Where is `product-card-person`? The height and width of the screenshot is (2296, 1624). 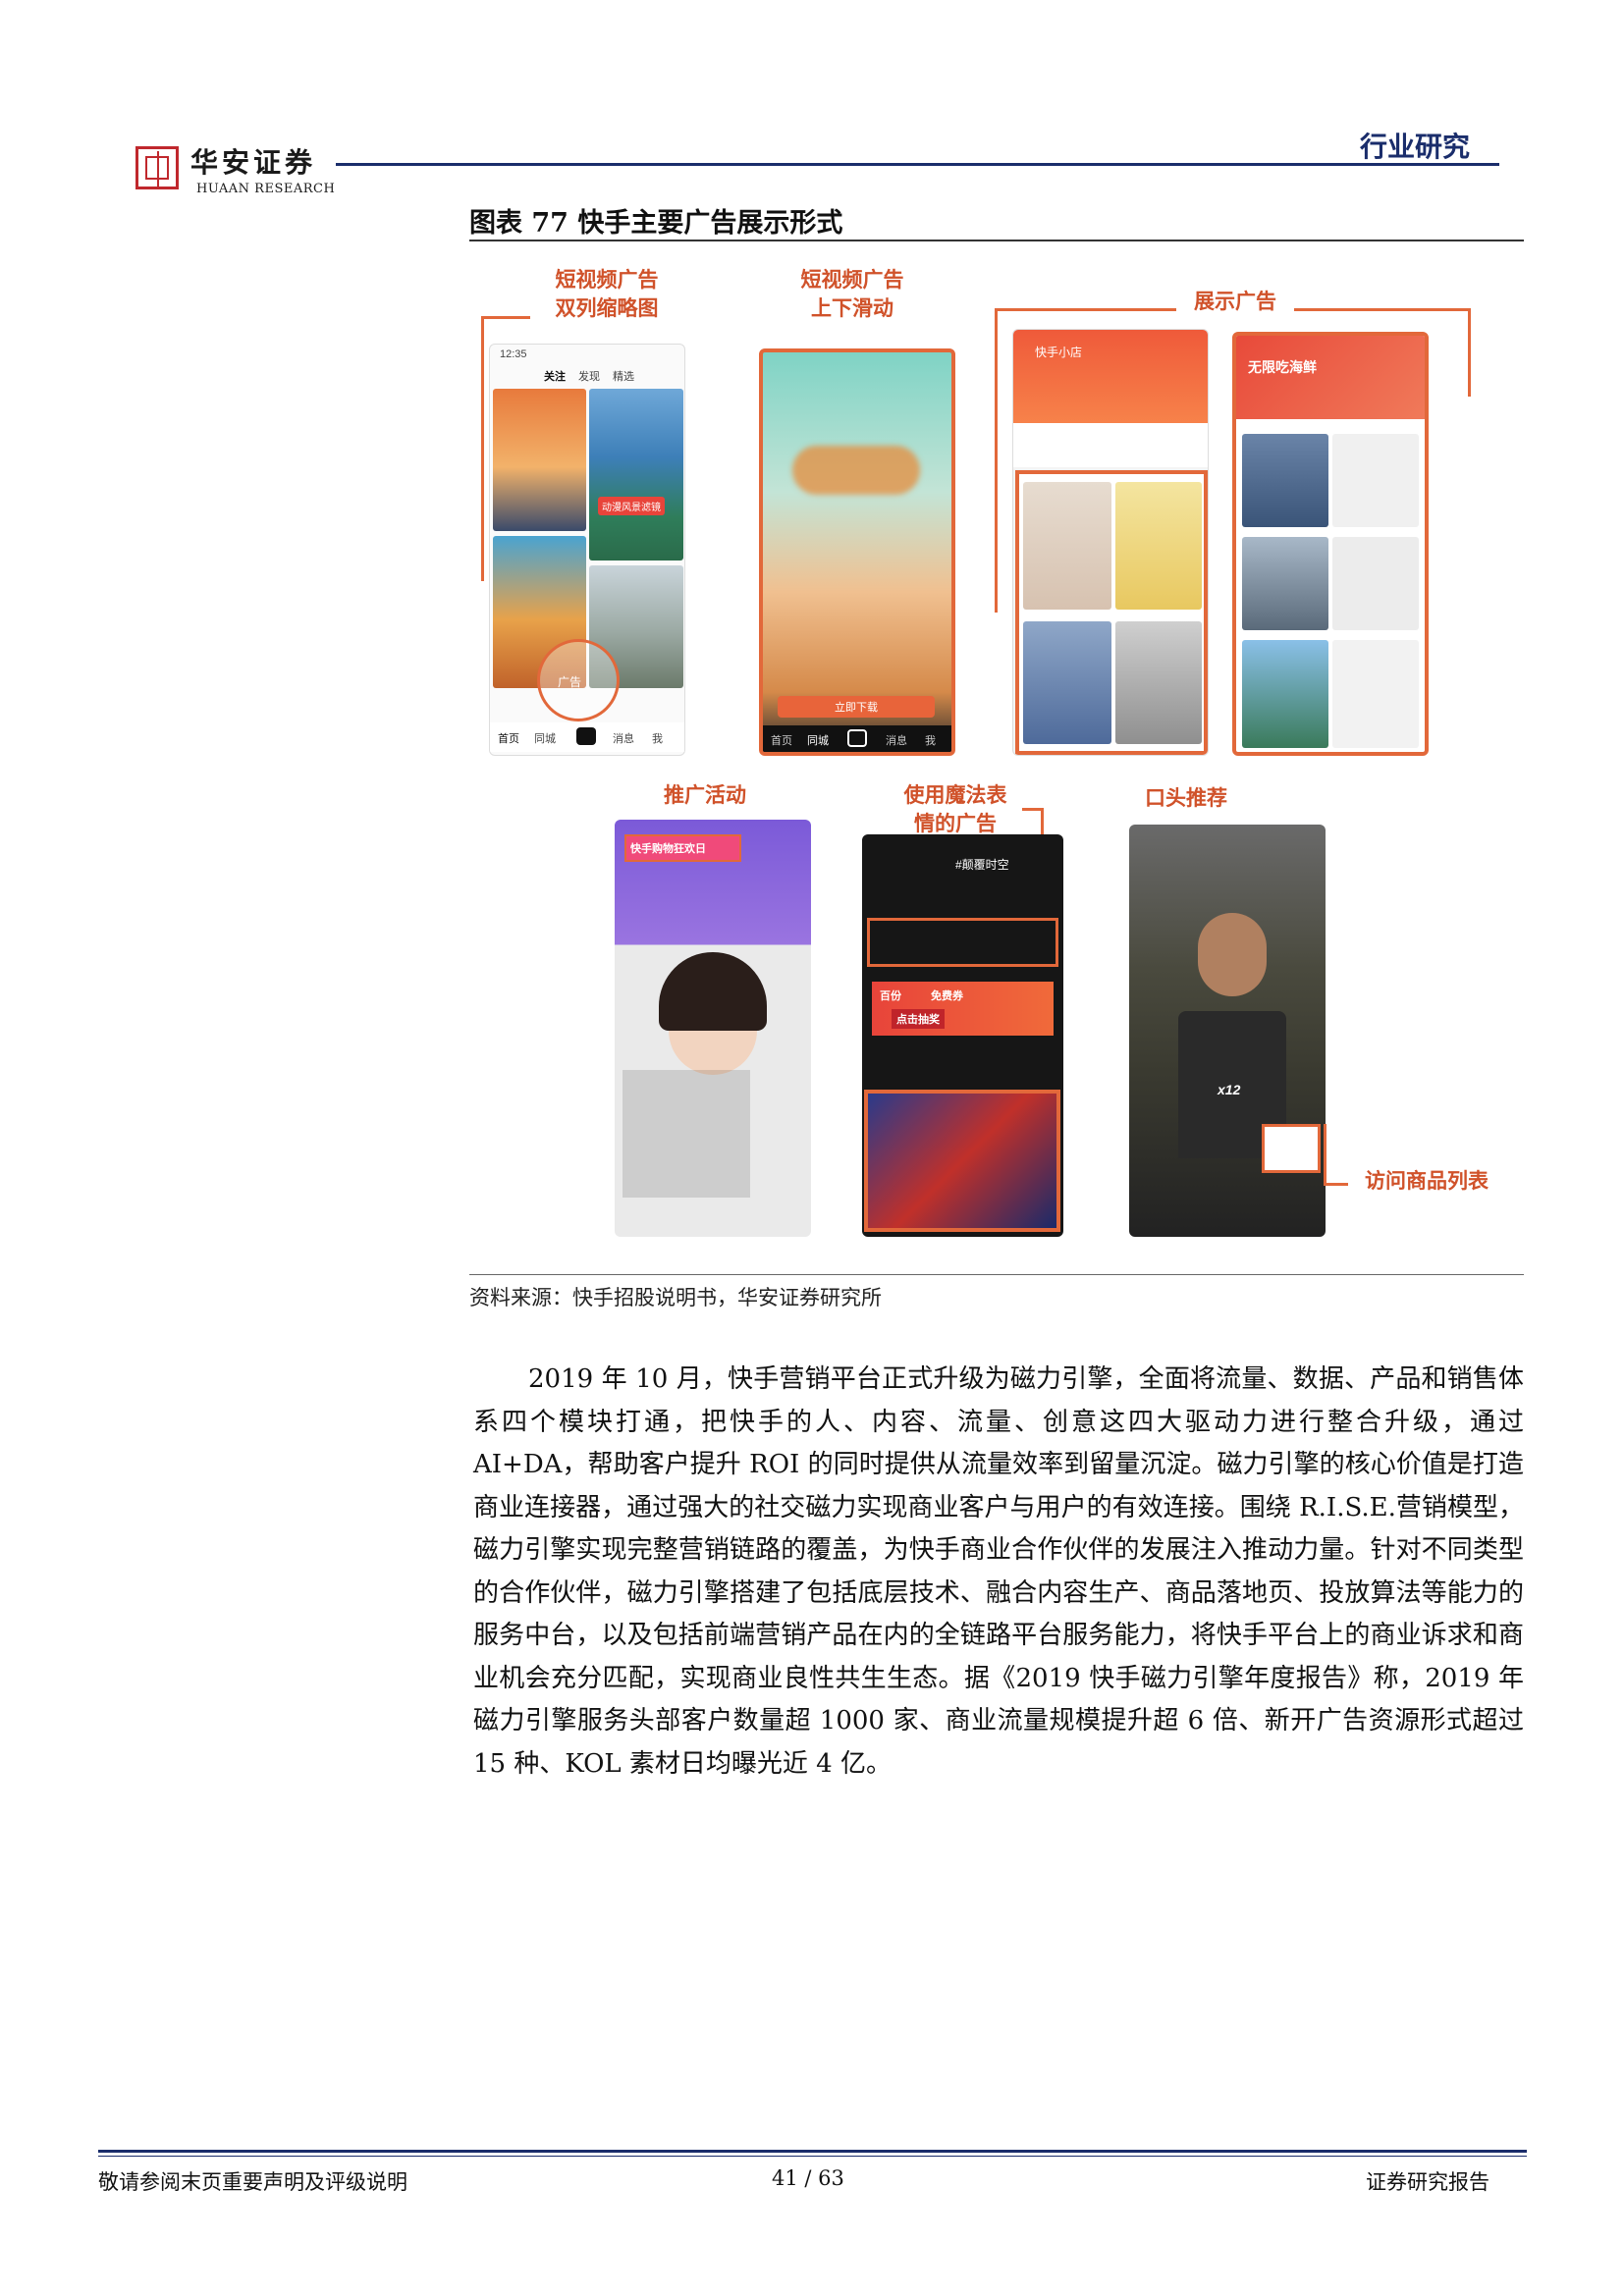
product-card-person is located at coordinates (1067, 546).